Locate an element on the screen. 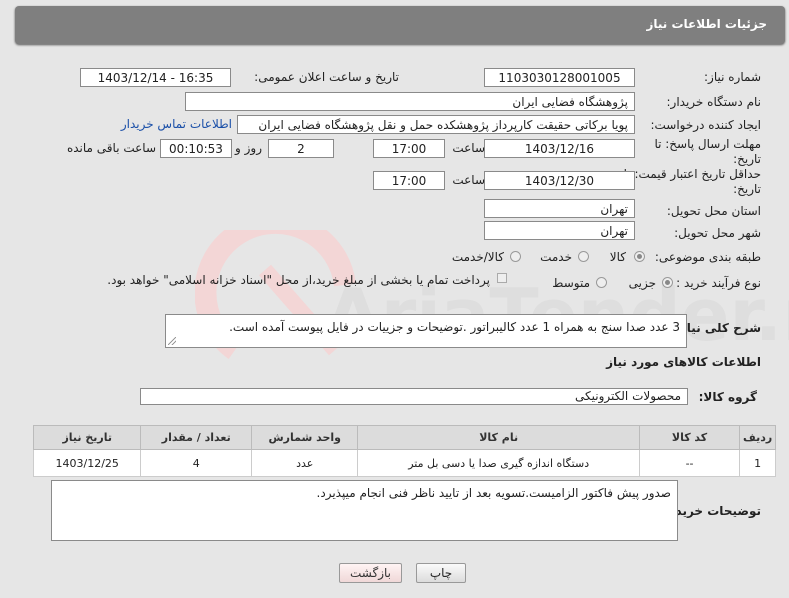 The width and height of the screenshot is (789, 598). announce-field: 1403/12/14 - 16:35 is located at coordinates (155, 77).